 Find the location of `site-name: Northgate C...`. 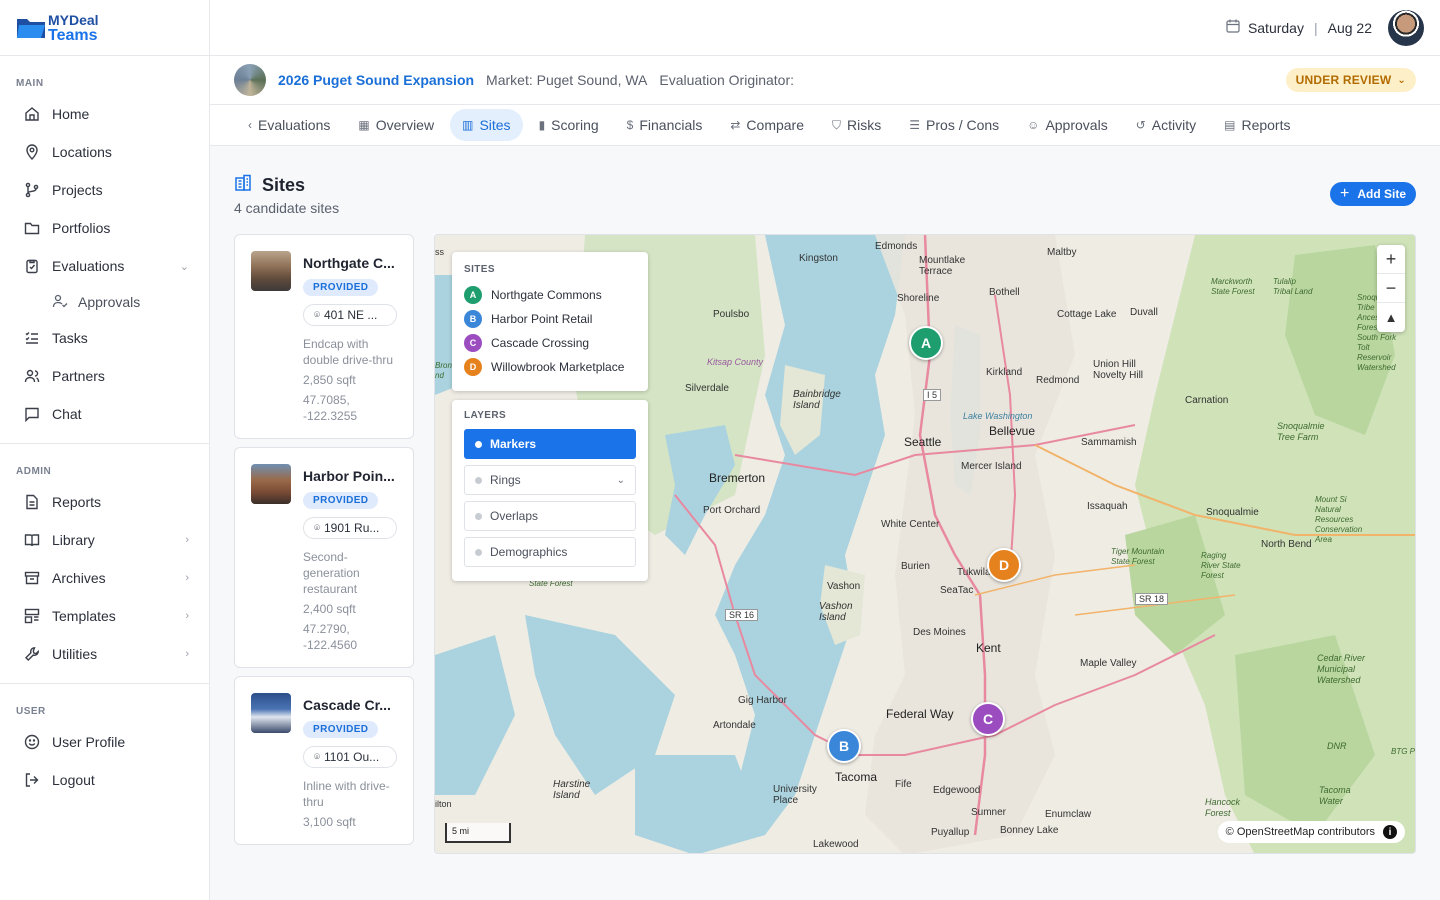

site-name: Northgate C... is located at coordinates (349, 263).